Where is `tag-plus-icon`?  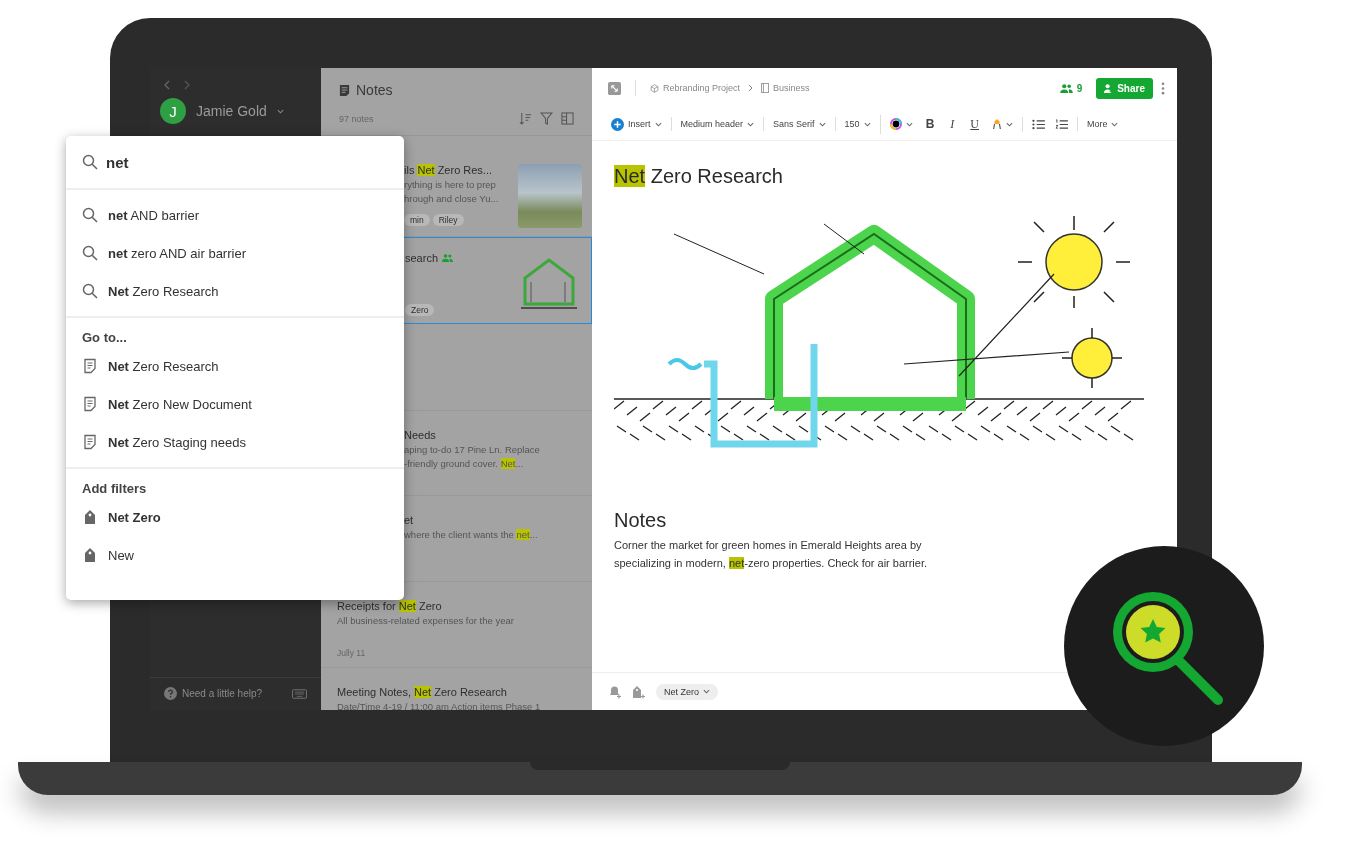 tag-plus-icon is located at coordinates (639, 691).